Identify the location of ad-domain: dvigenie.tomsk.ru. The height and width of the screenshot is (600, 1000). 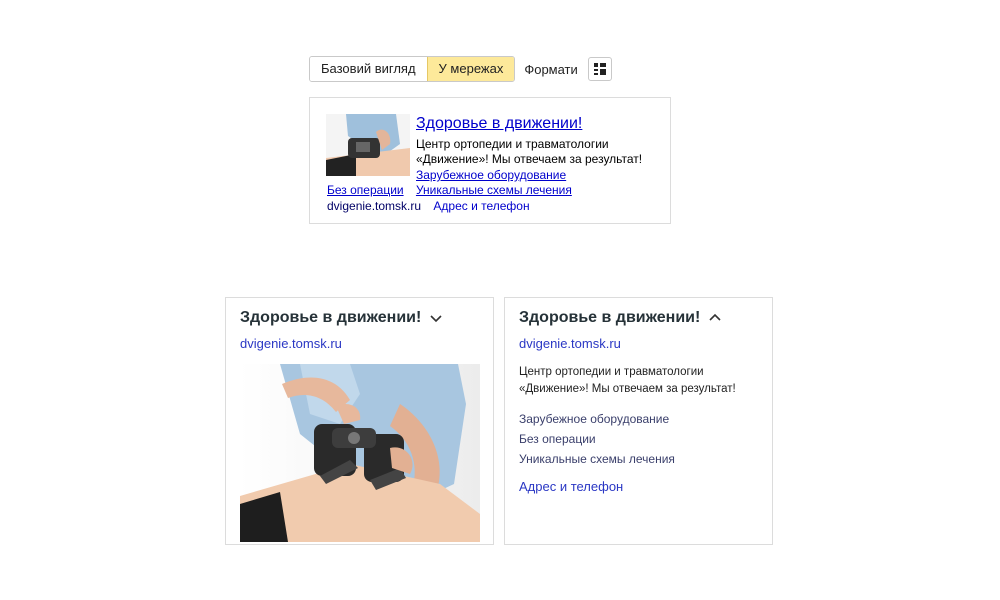
(374, 206).